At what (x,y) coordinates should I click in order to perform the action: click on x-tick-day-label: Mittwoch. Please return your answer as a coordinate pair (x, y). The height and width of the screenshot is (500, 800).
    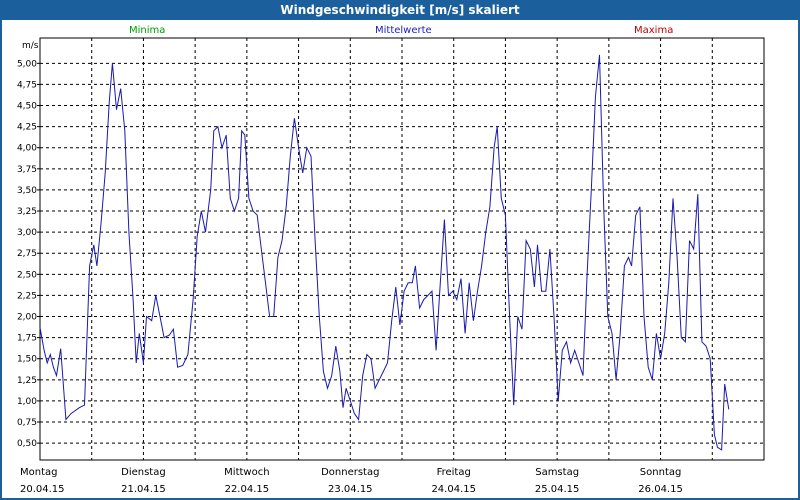
    Looking at the image, I should click on (246, 472).